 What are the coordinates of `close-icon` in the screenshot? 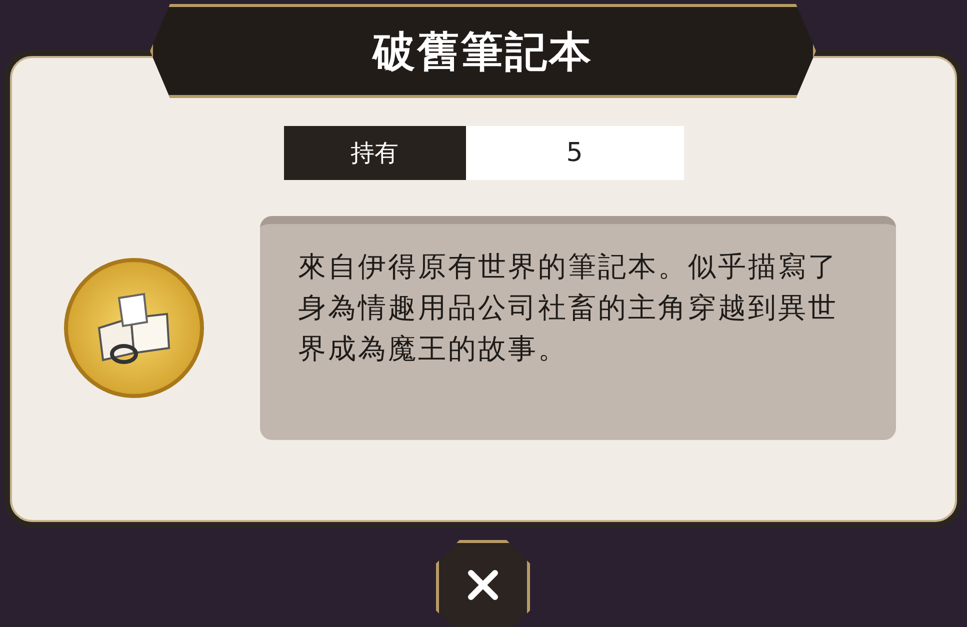 It's located at (483, 585).